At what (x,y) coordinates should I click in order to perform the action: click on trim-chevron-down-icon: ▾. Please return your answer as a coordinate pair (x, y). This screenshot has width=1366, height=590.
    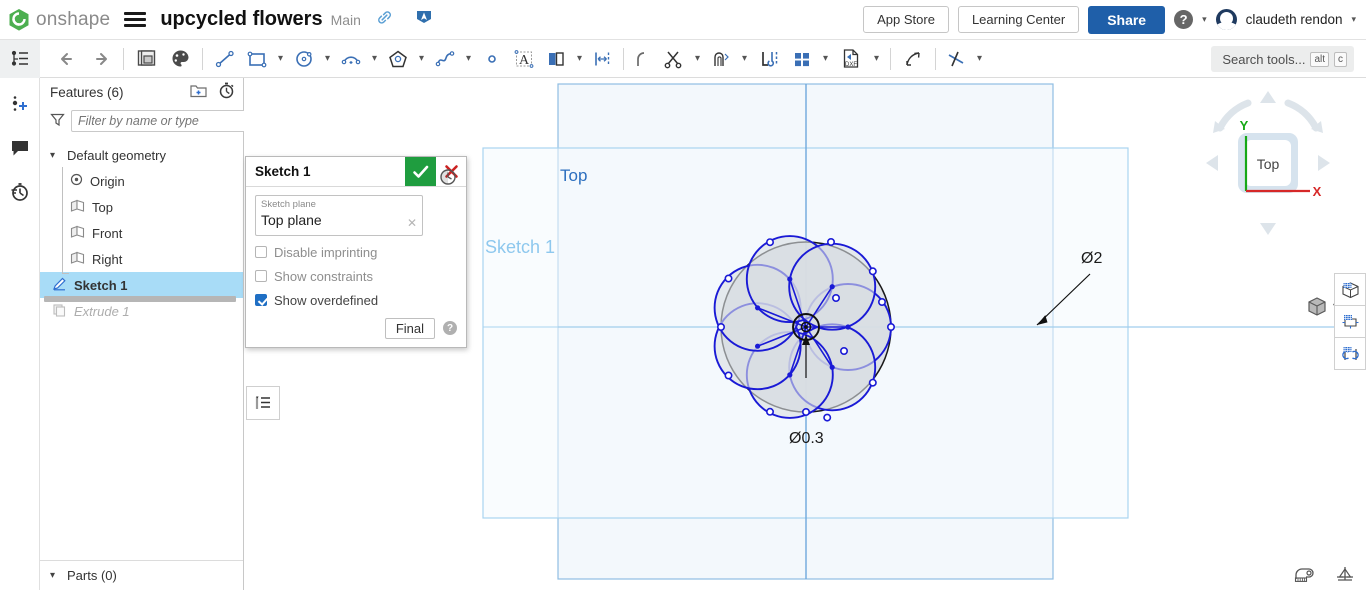
    Looking at the image, I should click on (697, 58).